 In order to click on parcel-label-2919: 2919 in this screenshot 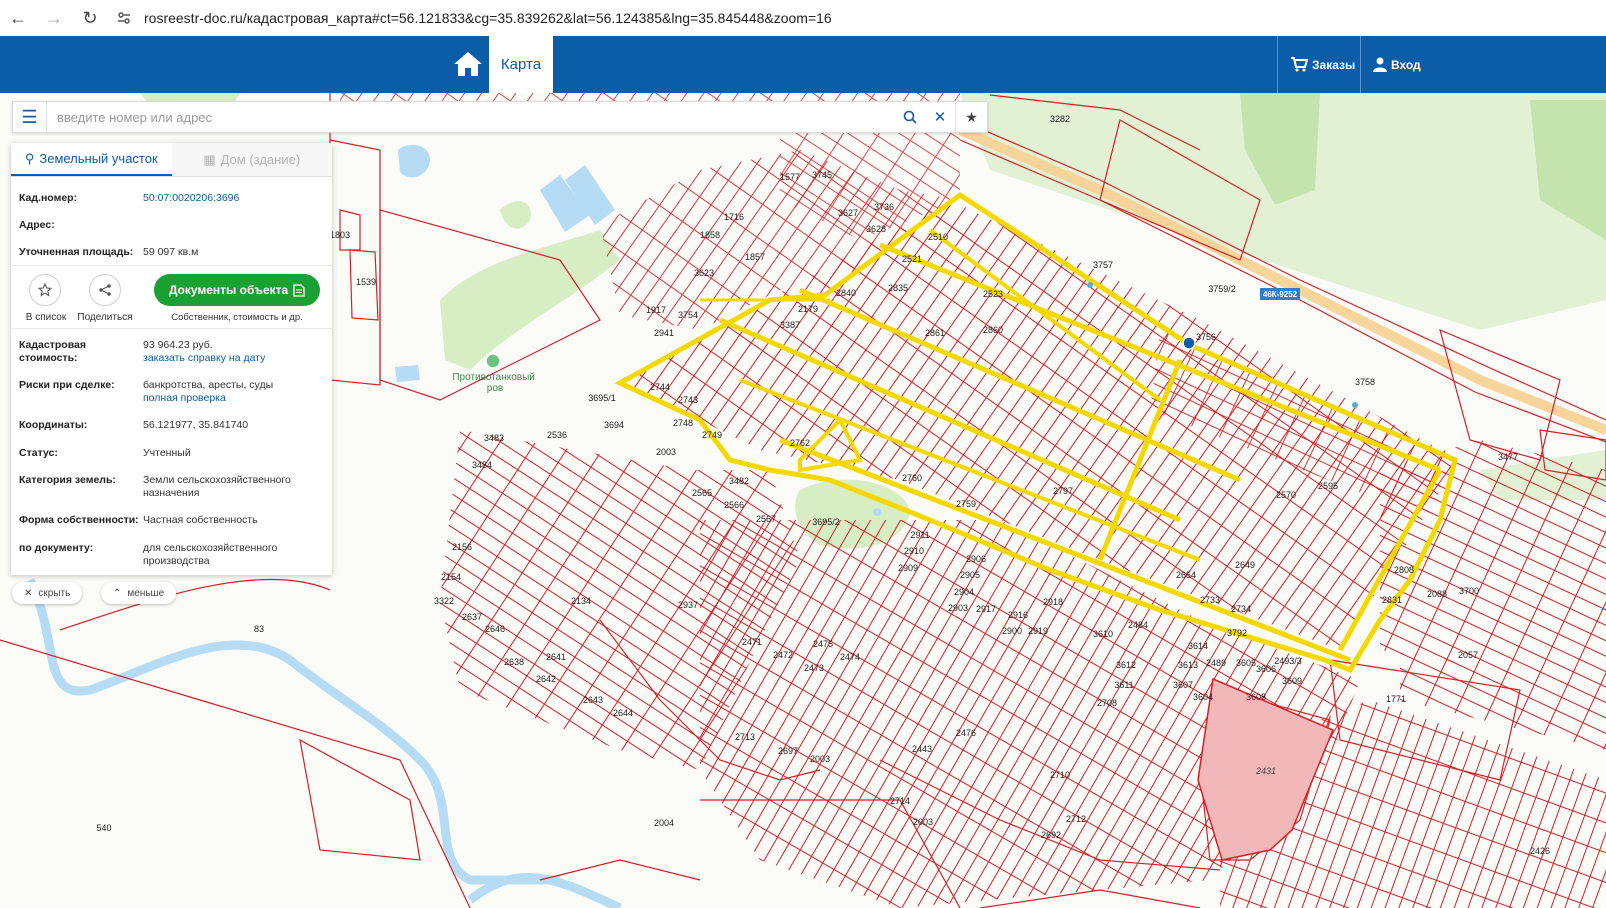, I will do `click(1038, 631)`.